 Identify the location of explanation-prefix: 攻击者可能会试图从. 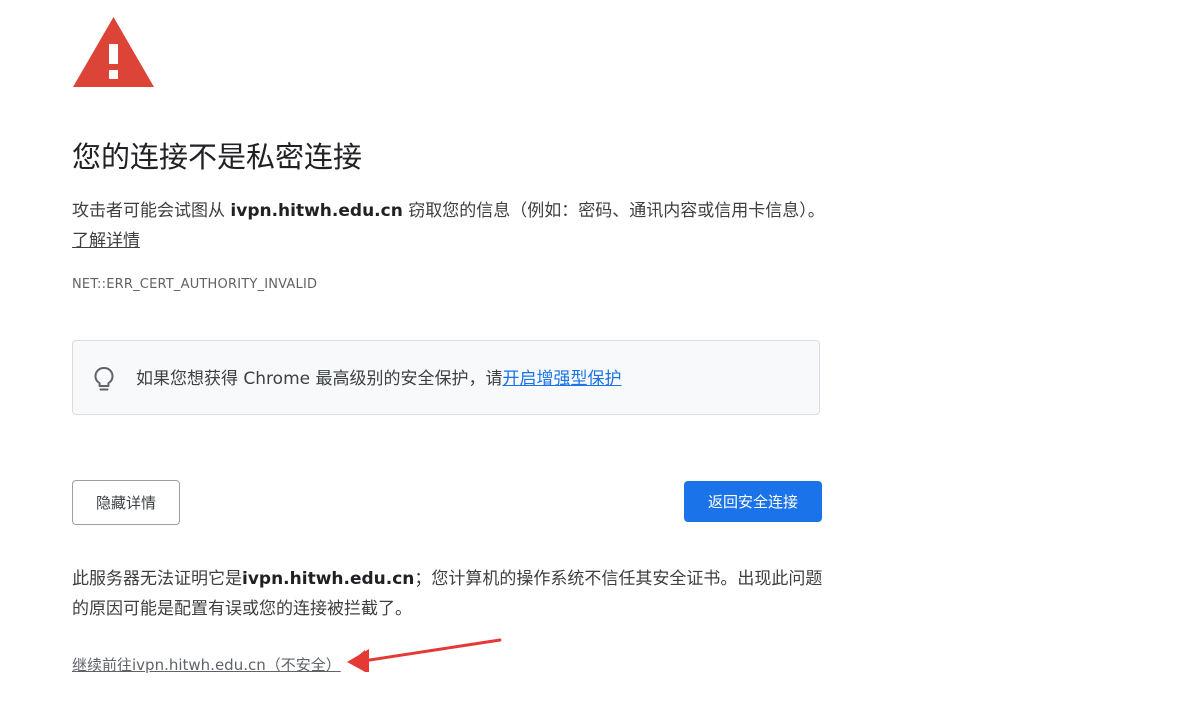
(151, 211).